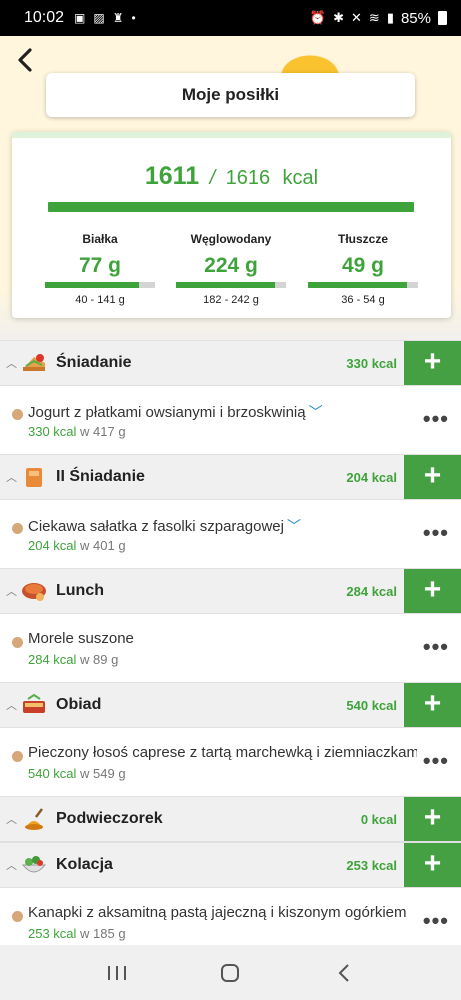  I want to click on calories-goal: 1616, so click(248, 178).